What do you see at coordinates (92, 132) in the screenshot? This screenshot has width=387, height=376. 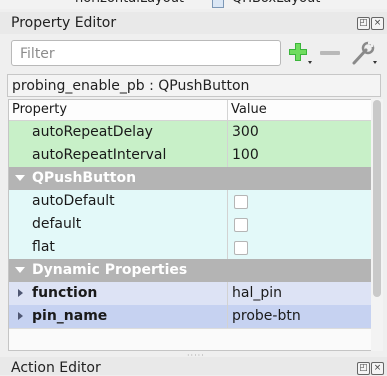 I see `property-name: autoRepeatDelay` at bounding box center [92, 132].